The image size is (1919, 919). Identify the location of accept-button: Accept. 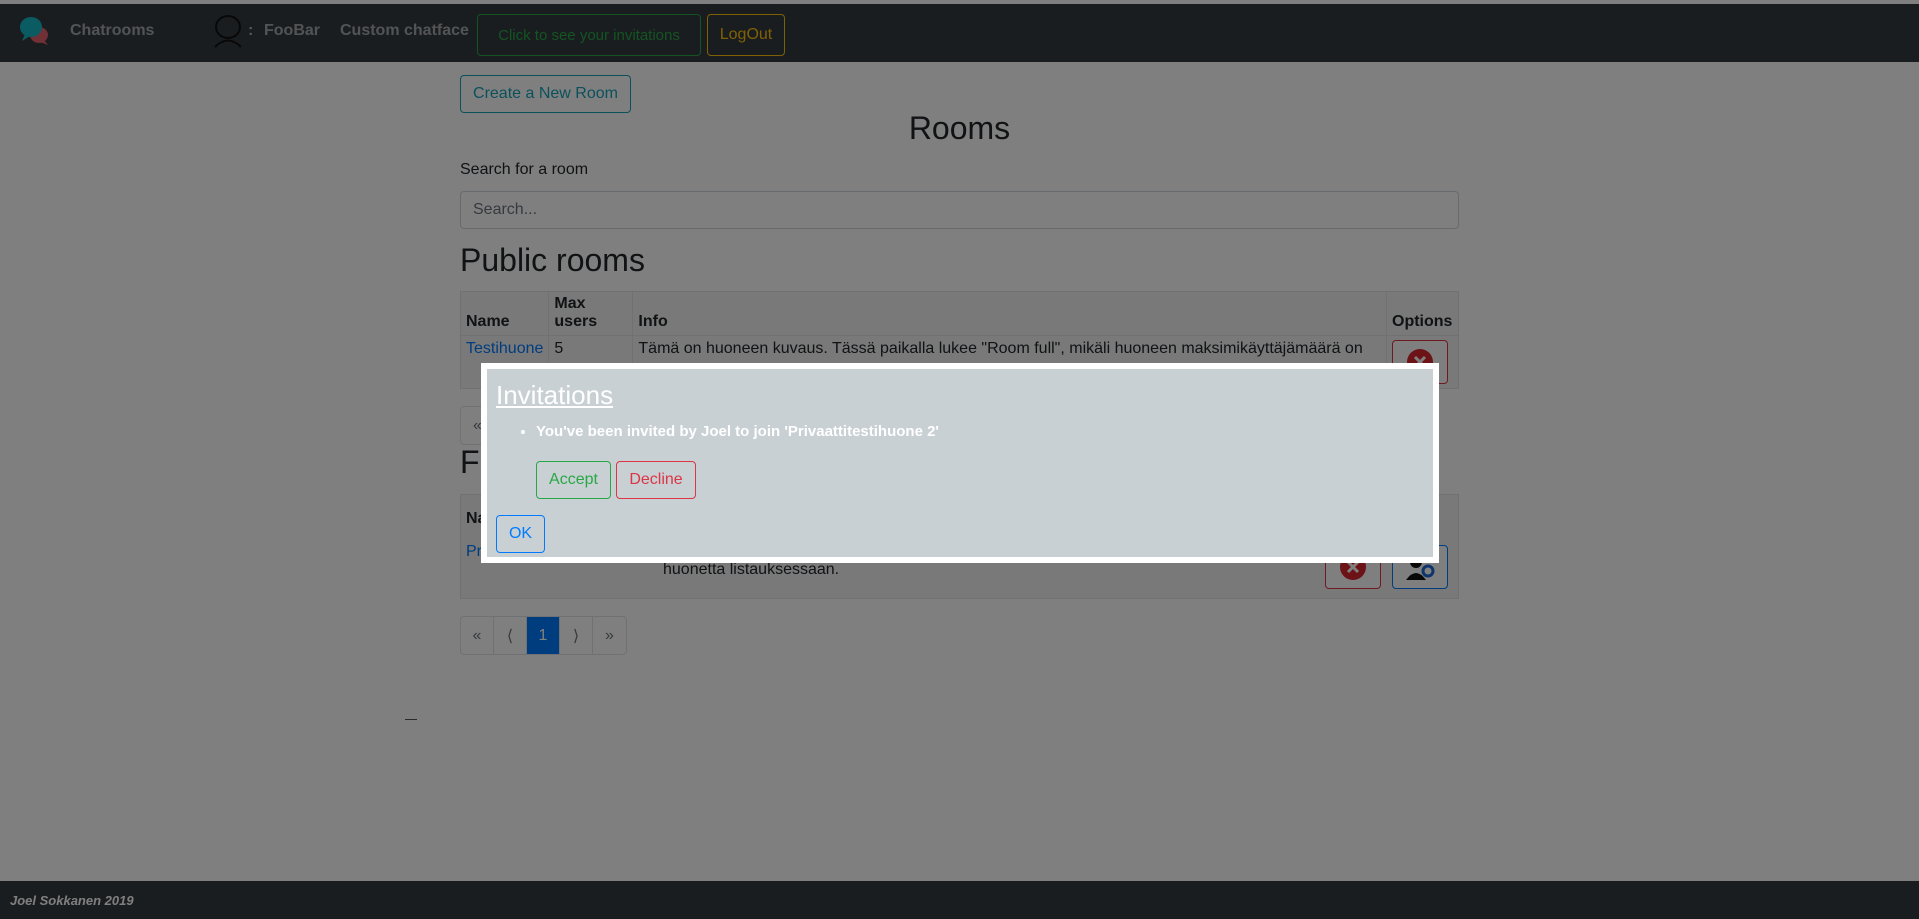
(573, 480).